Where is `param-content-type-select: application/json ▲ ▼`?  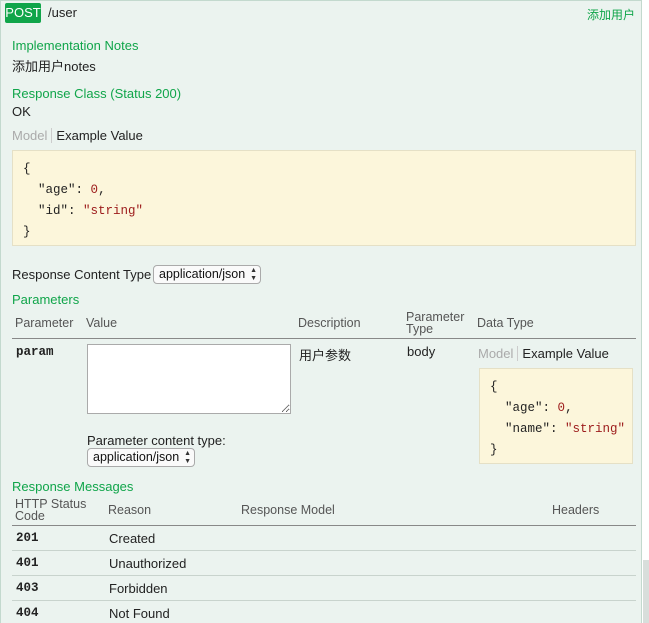
param-content-type-select: application/json ▲ ▼ is located at coordinates (141, 457).